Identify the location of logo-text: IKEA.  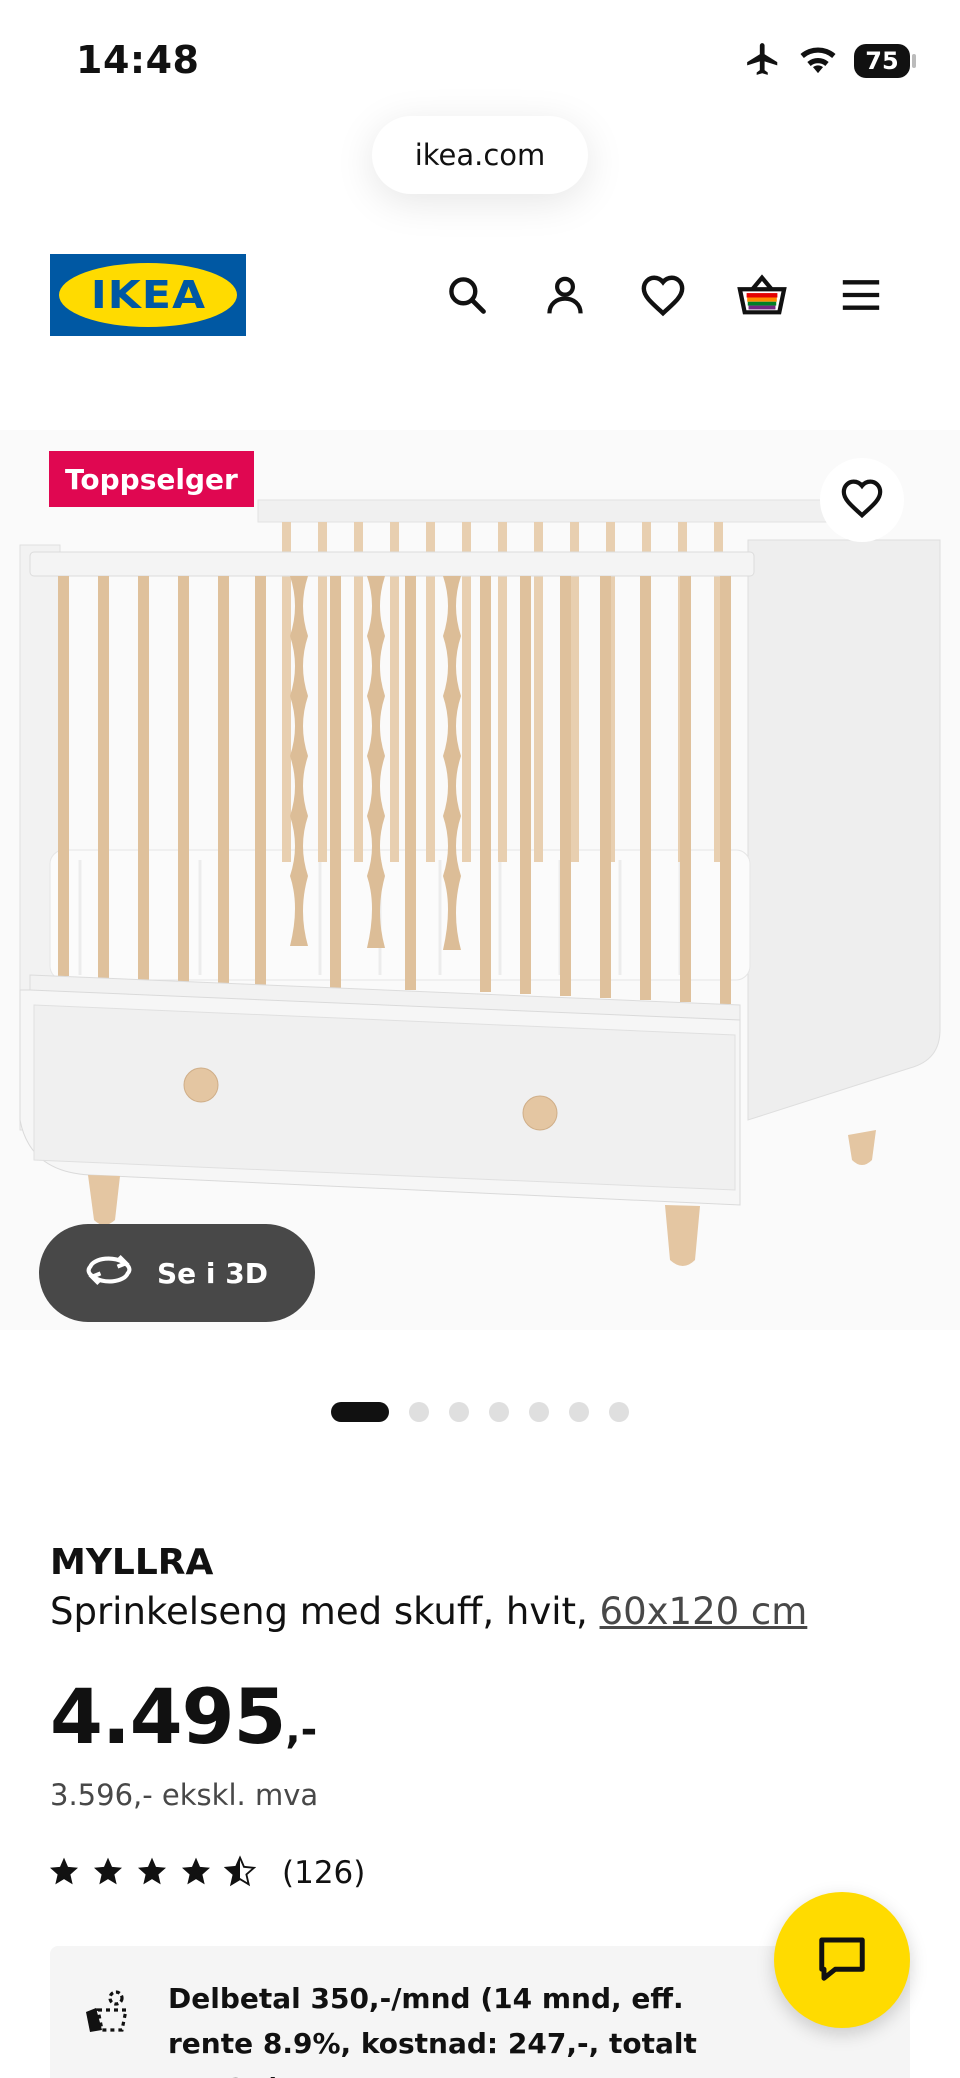
(148, 295).